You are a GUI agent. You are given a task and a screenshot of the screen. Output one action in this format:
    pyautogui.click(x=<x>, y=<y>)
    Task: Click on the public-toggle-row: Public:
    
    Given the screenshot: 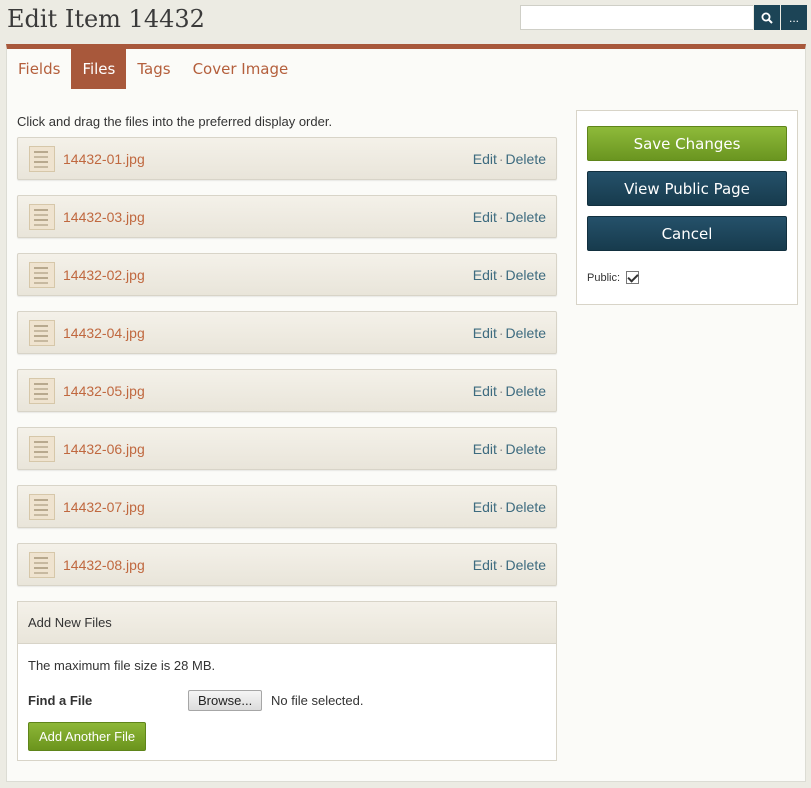 What is the action you would take?
    pyautogui.click(x=613, y=277)
    